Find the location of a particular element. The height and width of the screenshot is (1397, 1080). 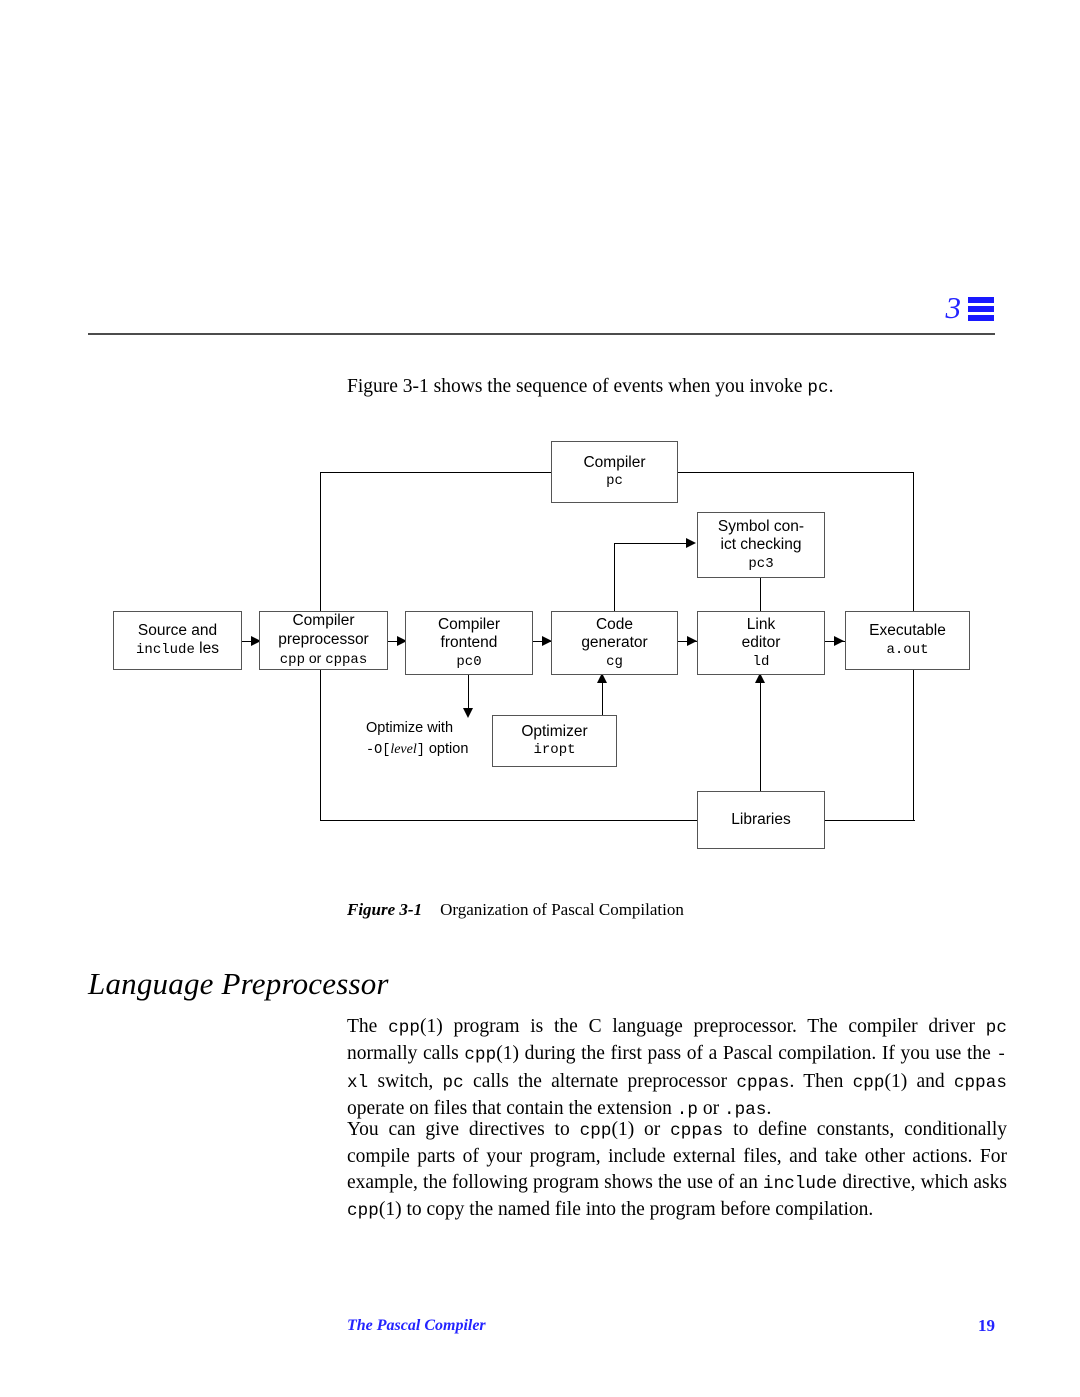

box-code: ld is located at coordinates (761, 661).